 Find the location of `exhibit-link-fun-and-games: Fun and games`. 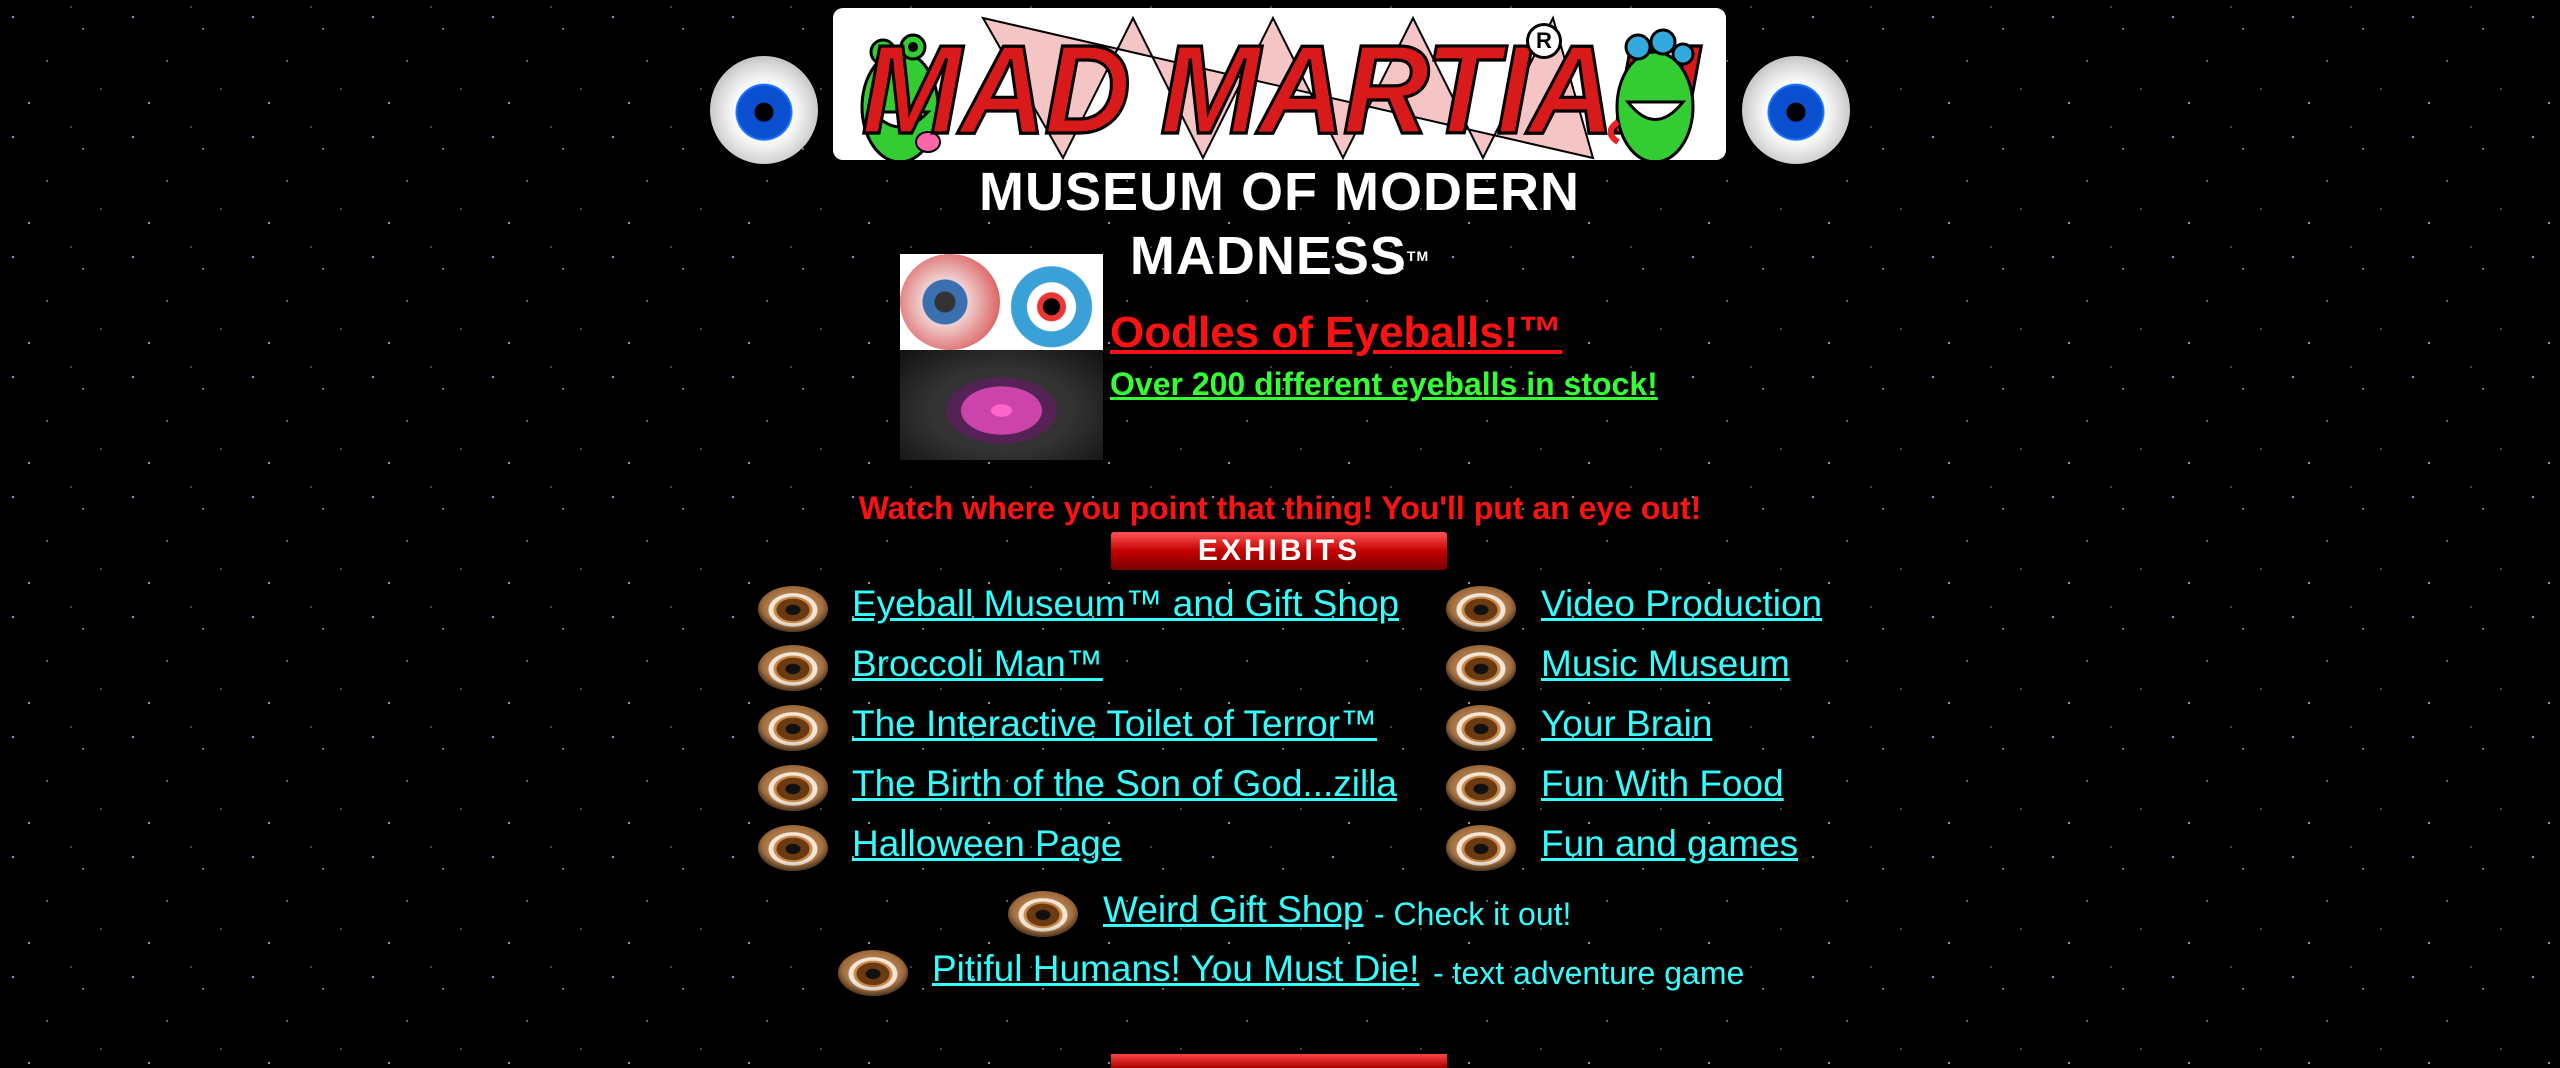

exhibit-link-fun-and-games: Fun and games is located at coordinates (1669, 844).